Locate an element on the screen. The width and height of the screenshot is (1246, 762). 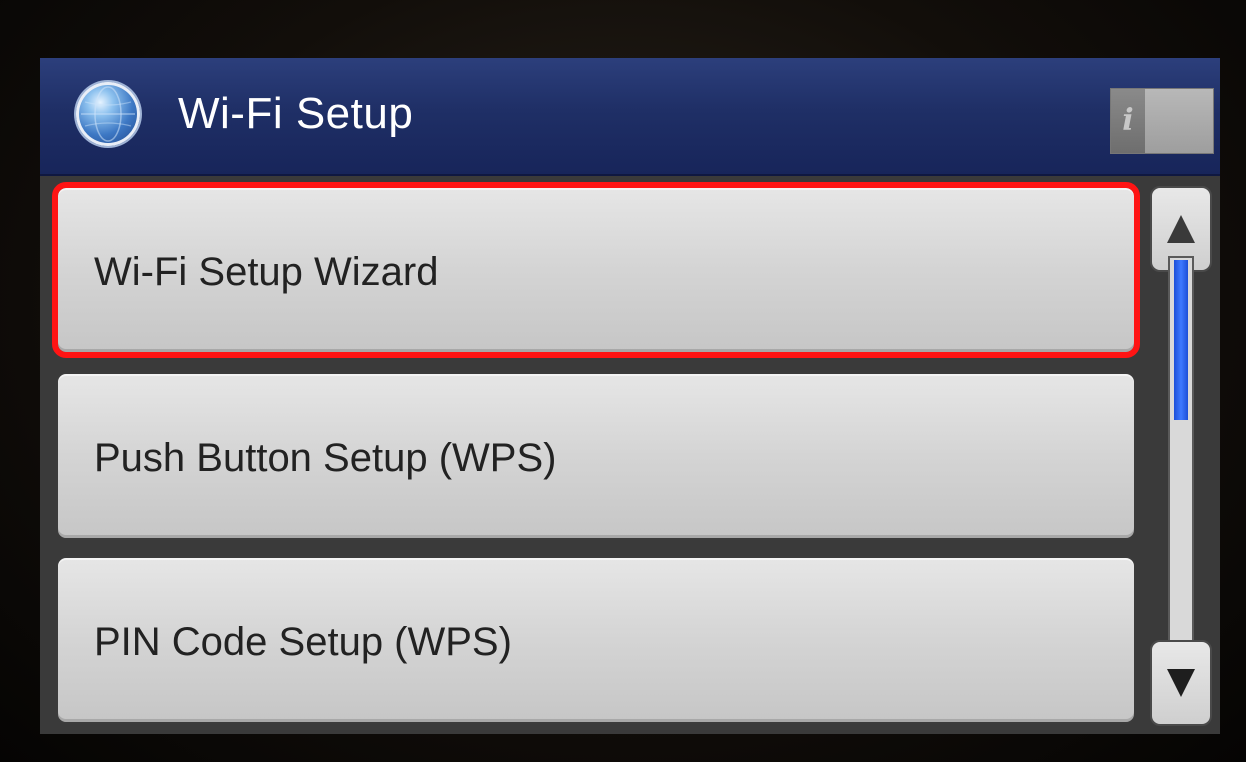
triangle-up-icon is located at coordinates (1181, 229).